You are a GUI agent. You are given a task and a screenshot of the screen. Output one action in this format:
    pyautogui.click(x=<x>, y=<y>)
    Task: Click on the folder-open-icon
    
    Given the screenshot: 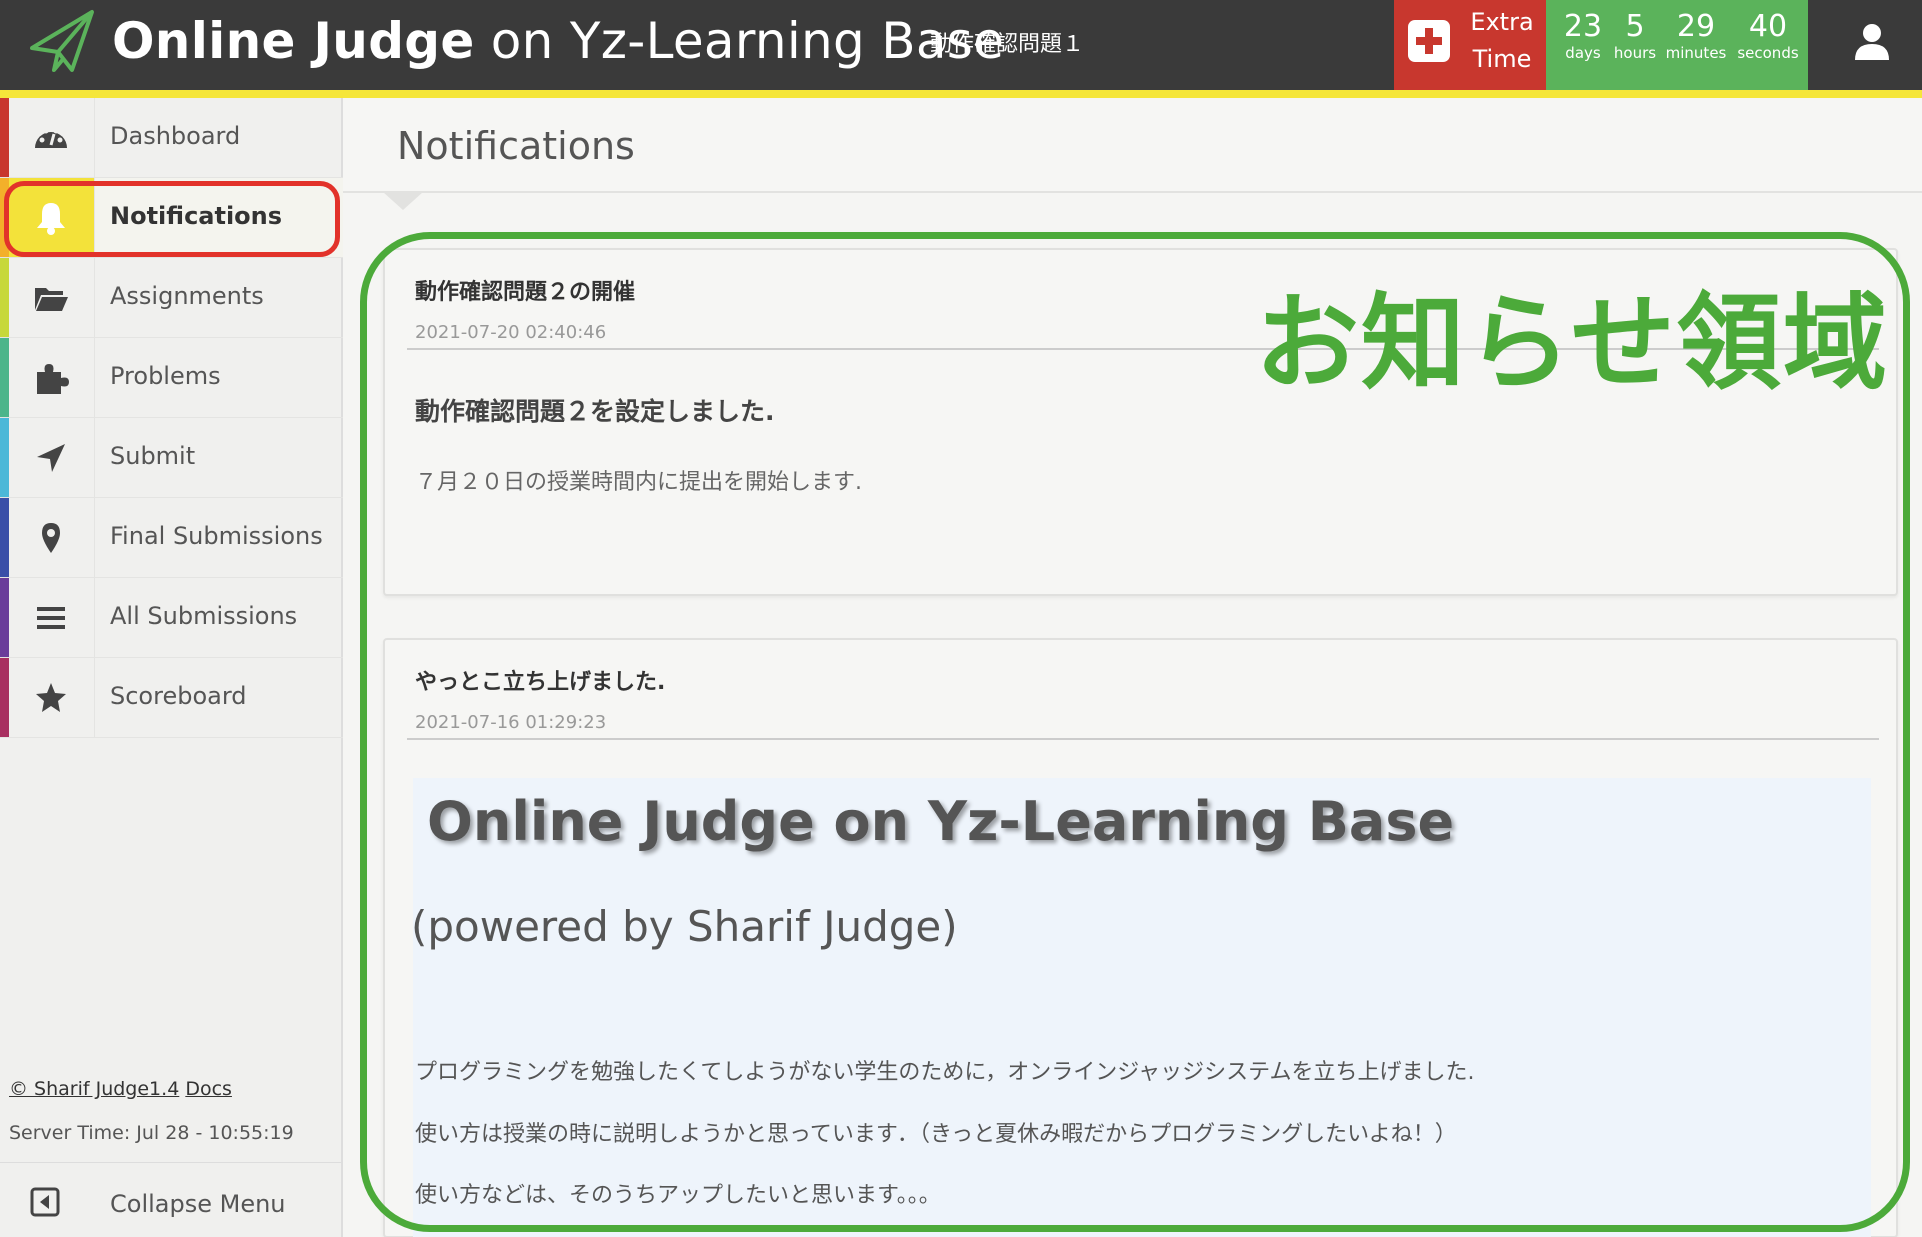 What is the action you would take?
    pyautogui.click(x=51, y=299)
    